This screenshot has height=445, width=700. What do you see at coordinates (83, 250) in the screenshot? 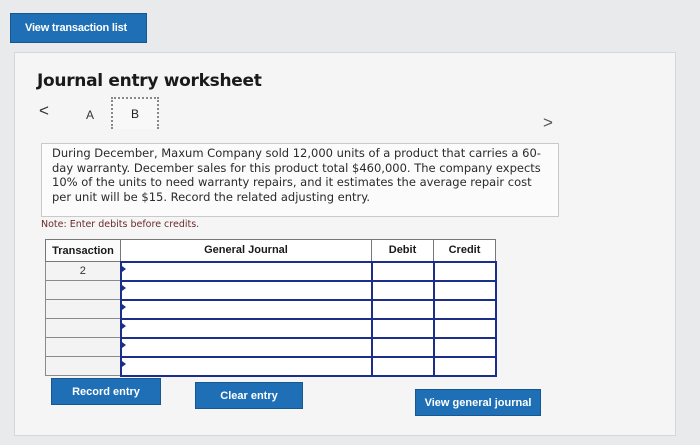
I see `transaction-header: Transaction` at bounding box center [83, 250].